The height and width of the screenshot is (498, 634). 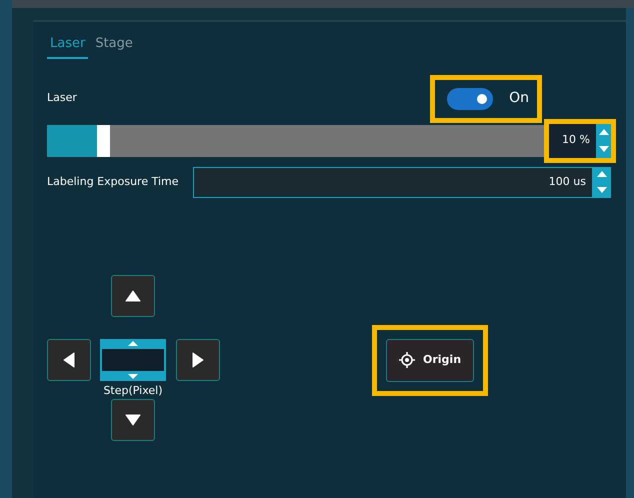 I want to click on exposure-field: 100 us, so click(x=393, y=182).